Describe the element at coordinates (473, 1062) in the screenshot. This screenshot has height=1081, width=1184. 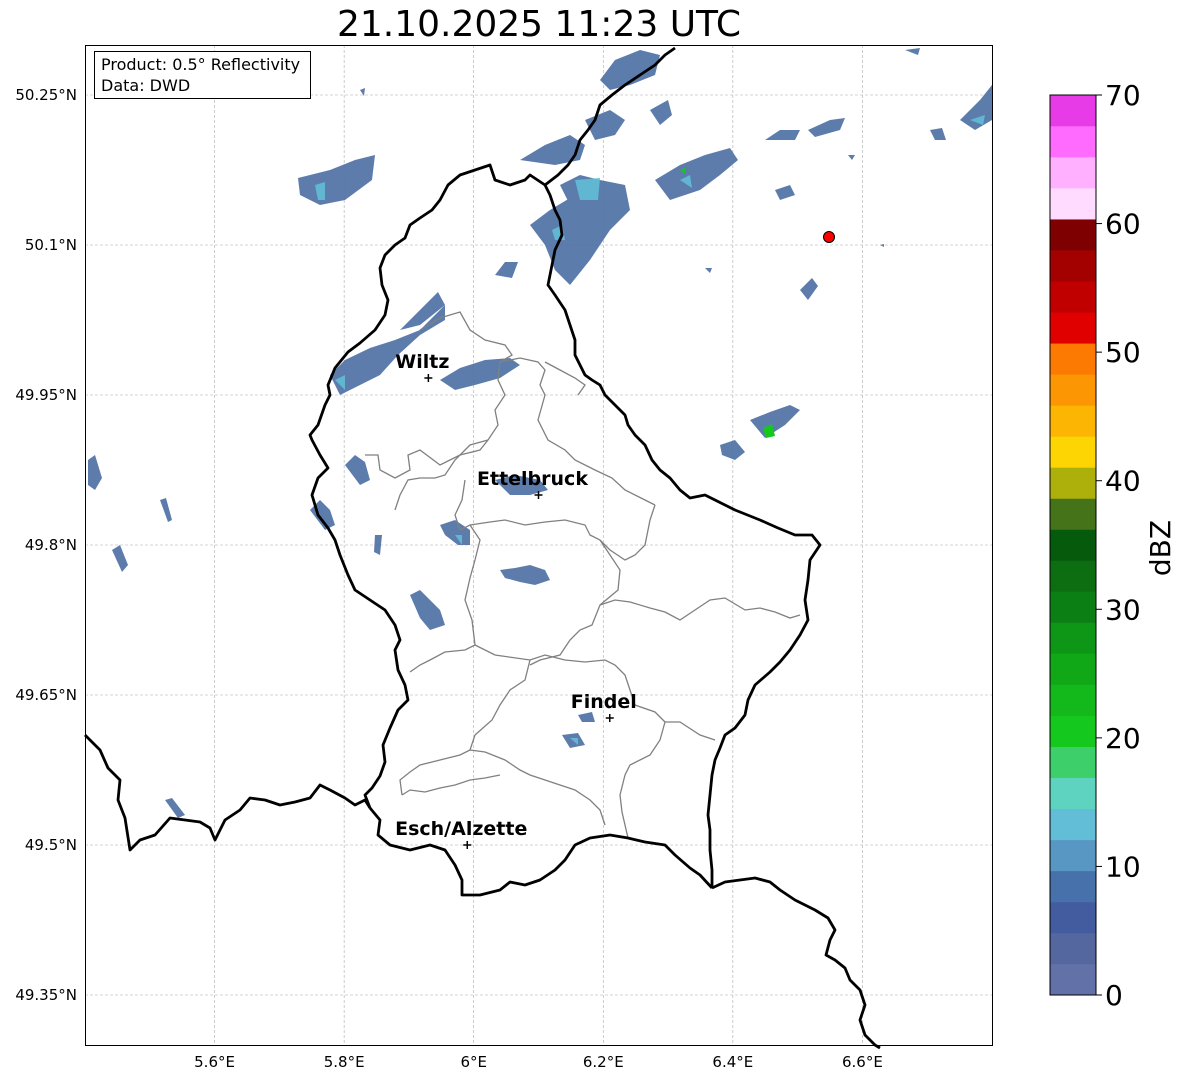
I see `lon-tick-label: 6°E` at that location.